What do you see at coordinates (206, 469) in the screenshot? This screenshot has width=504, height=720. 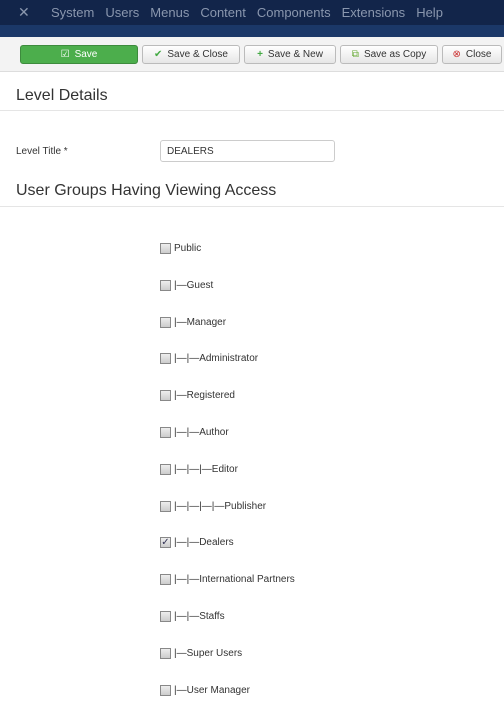 I see `group-label: |—|—|—Editor` at bounding box center [206, 469].